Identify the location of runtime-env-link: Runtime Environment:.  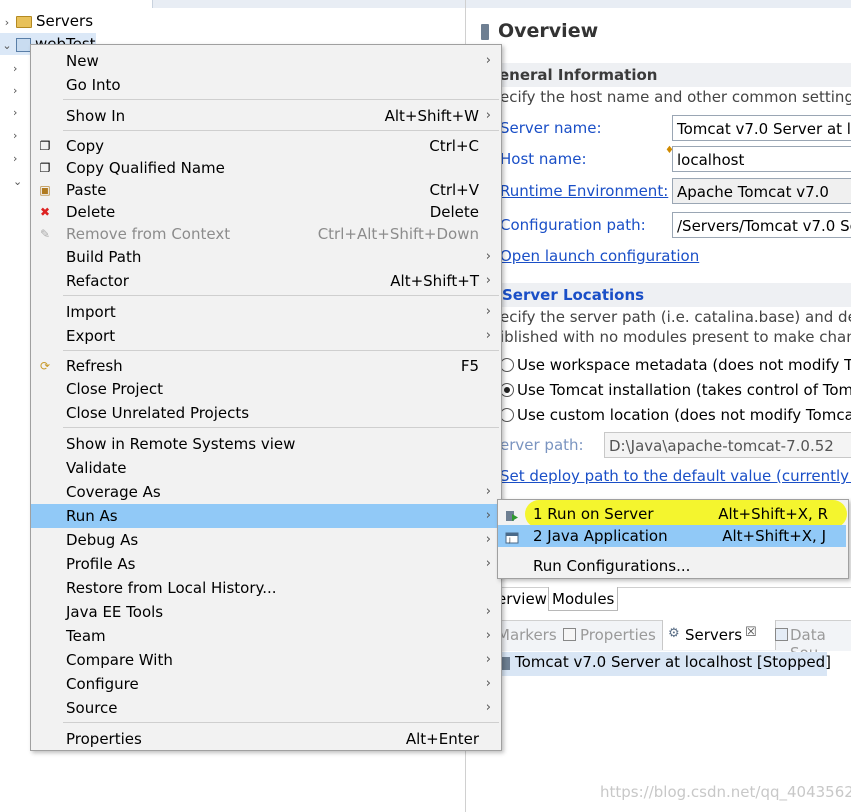
(584, 191).